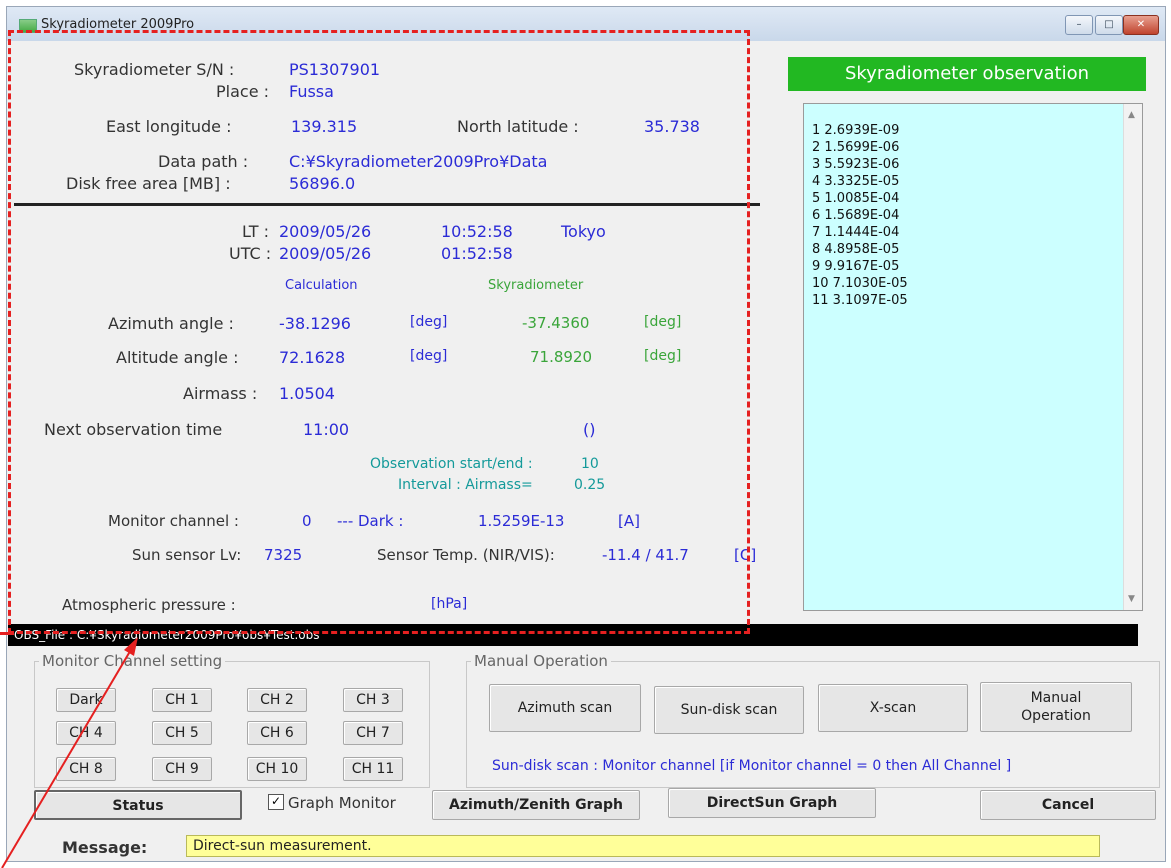  I want to click on list-item: 9 9.9167E-05, so click(856, 266).